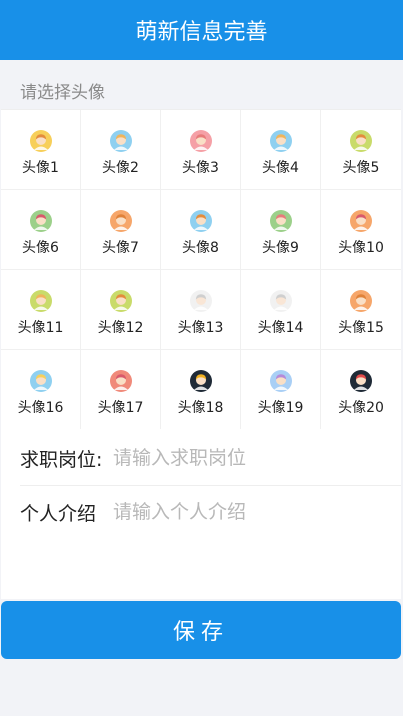  Describe the element at coordinates (361, 408) in the screenshot. I see `avatar-label: 头像20` at that location.